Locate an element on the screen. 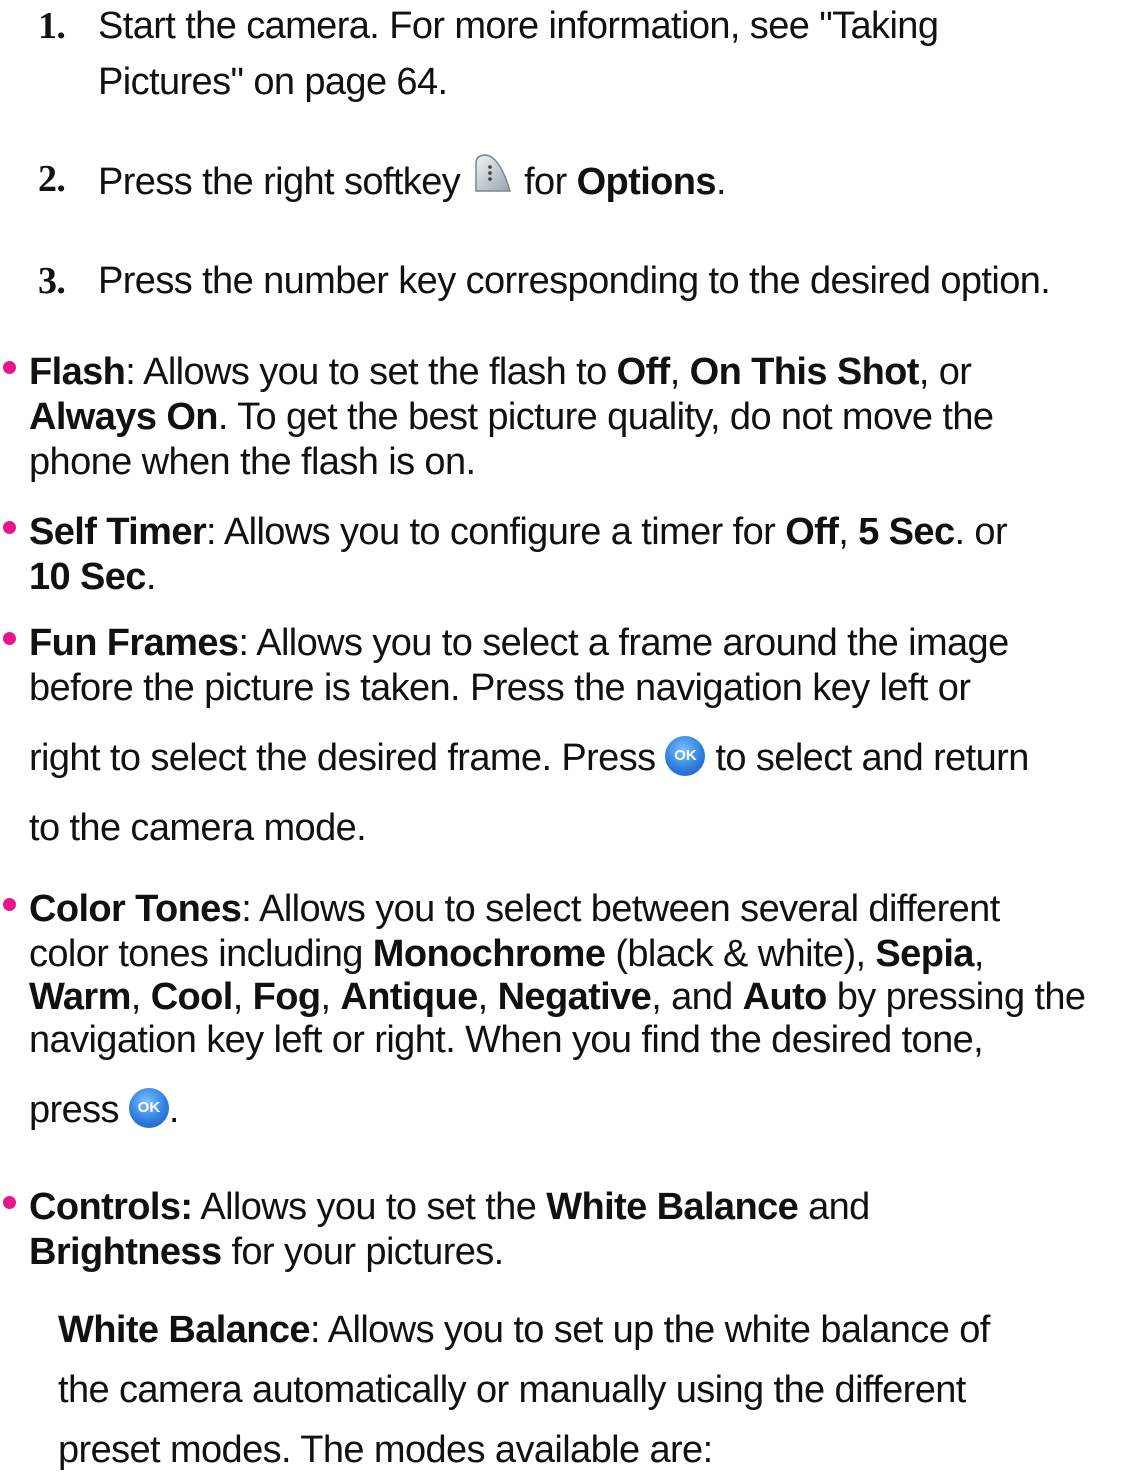  step-text-part: for is located at coordinates (545, 182).